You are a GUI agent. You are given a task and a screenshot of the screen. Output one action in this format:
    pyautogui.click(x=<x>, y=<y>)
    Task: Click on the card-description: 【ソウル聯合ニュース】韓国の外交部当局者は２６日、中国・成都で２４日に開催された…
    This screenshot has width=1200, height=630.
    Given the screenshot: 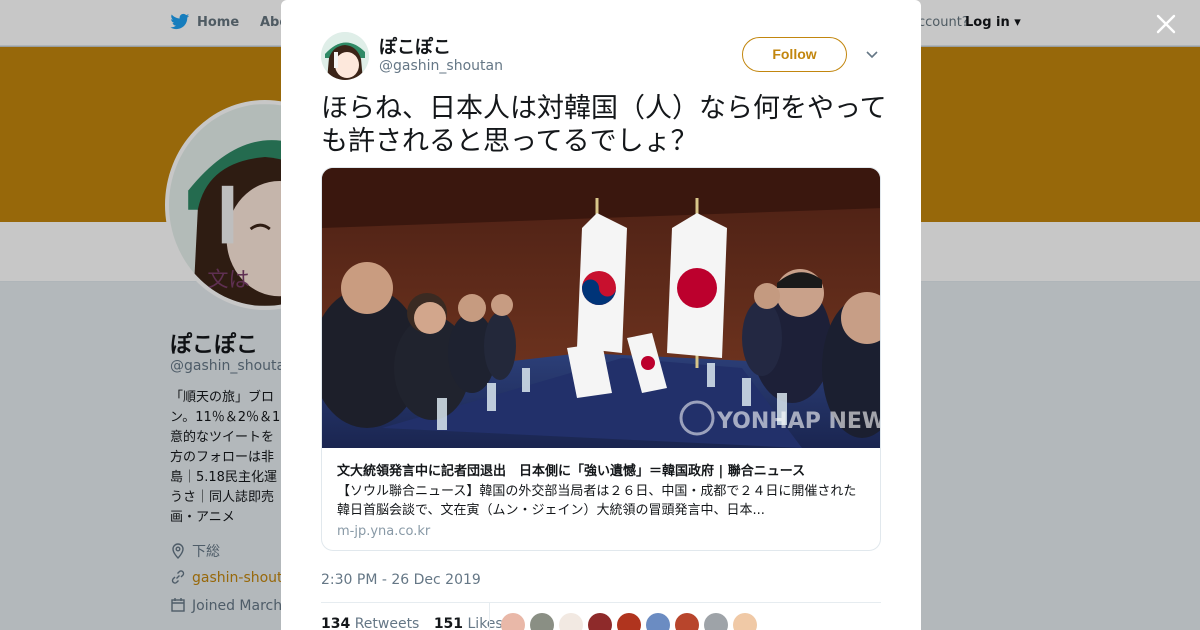 What is the action you would take?
    pyautogui.click(x=597, y=501)
    